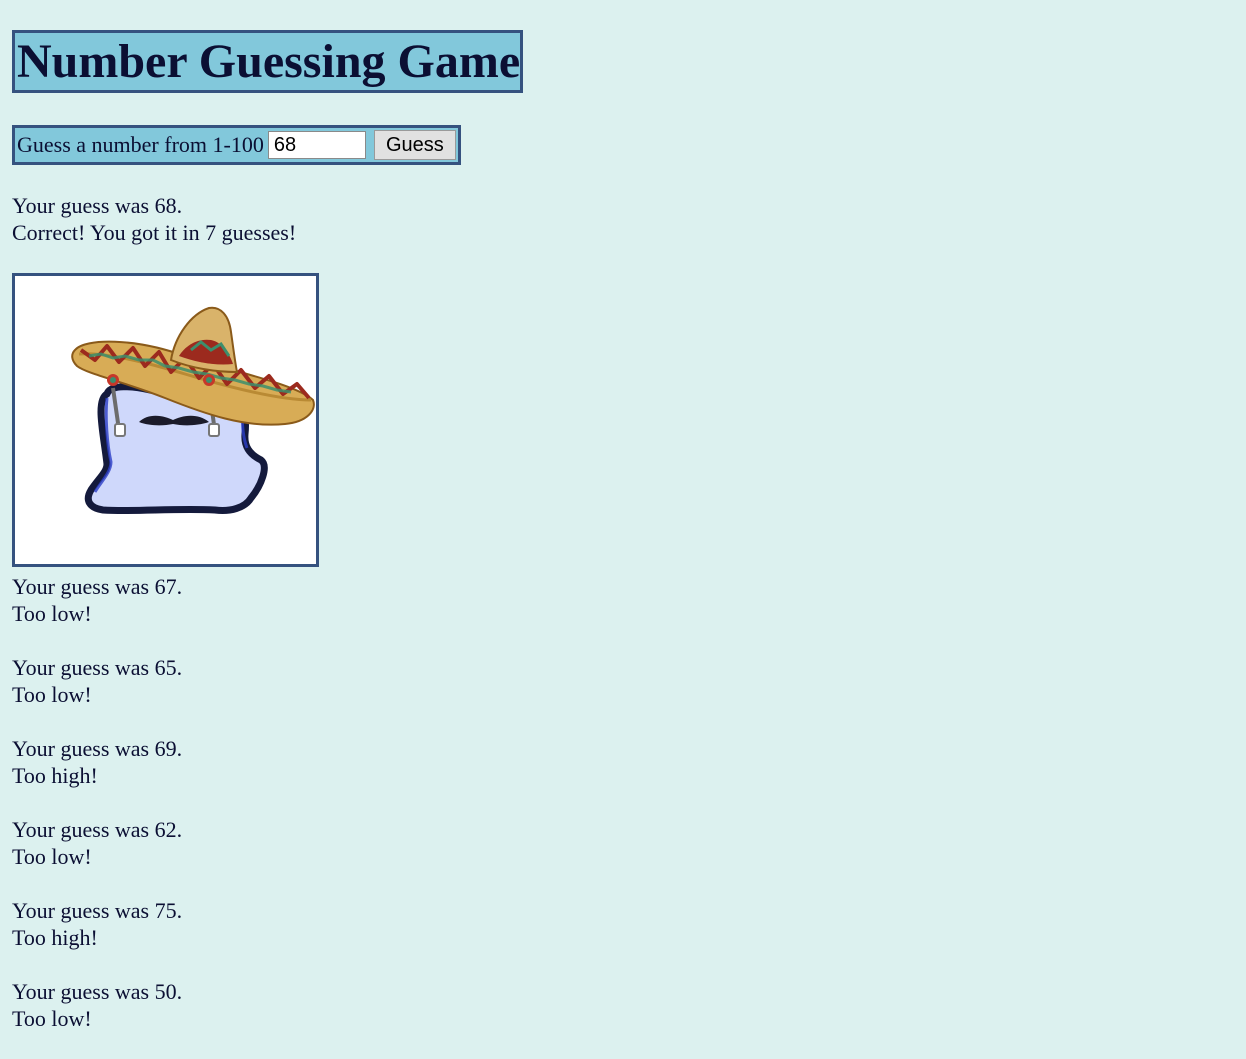 The height and width of the screenshot is (1059, 1246). I want to click on celebration-image, so click(165, 420).